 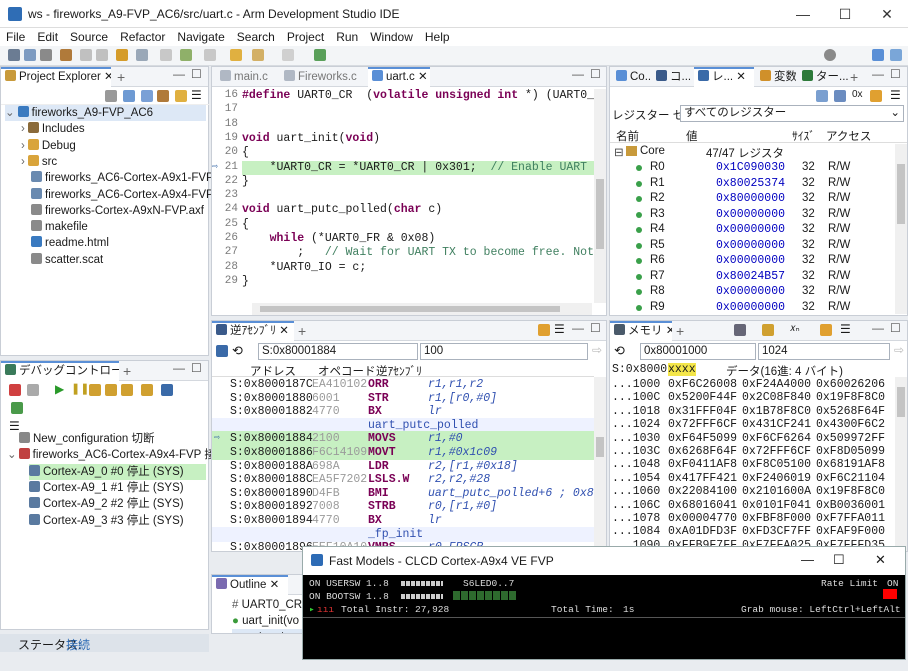 I want to click on tab-registers: レ... ✕, so click(x=724, y=77).